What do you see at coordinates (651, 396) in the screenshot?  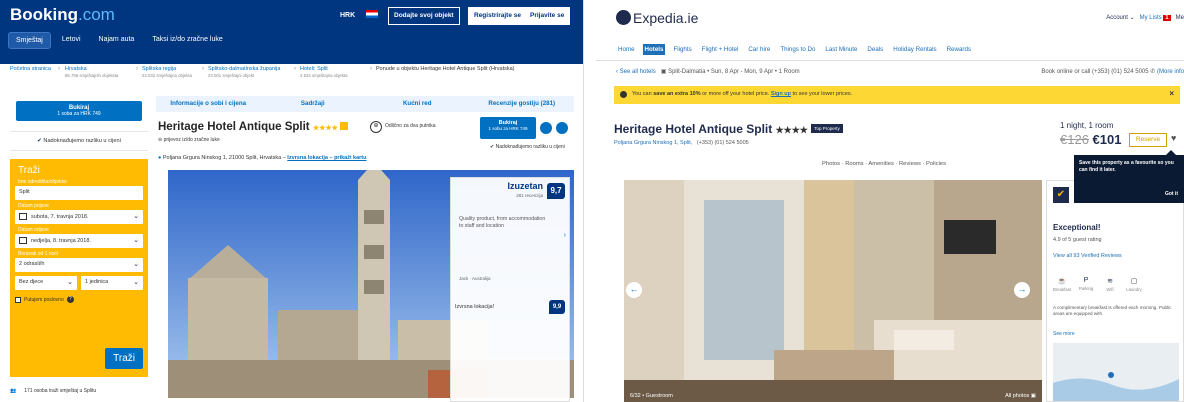 I see `photo-caption: 6/32 • Guestroom` at bounding box center [651, 396].